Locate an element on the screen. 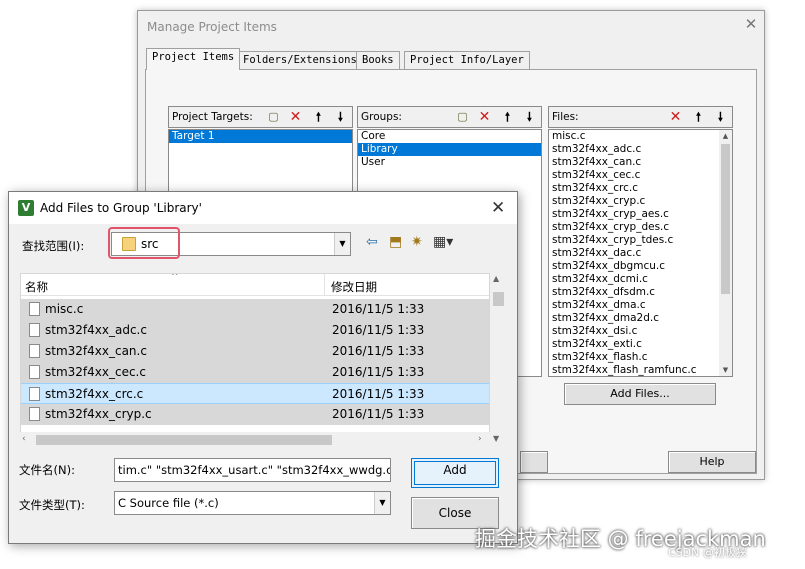 The width and height of the screenshot is (805, 569). keil-app-icon: V is located at coordinates (26, 208).